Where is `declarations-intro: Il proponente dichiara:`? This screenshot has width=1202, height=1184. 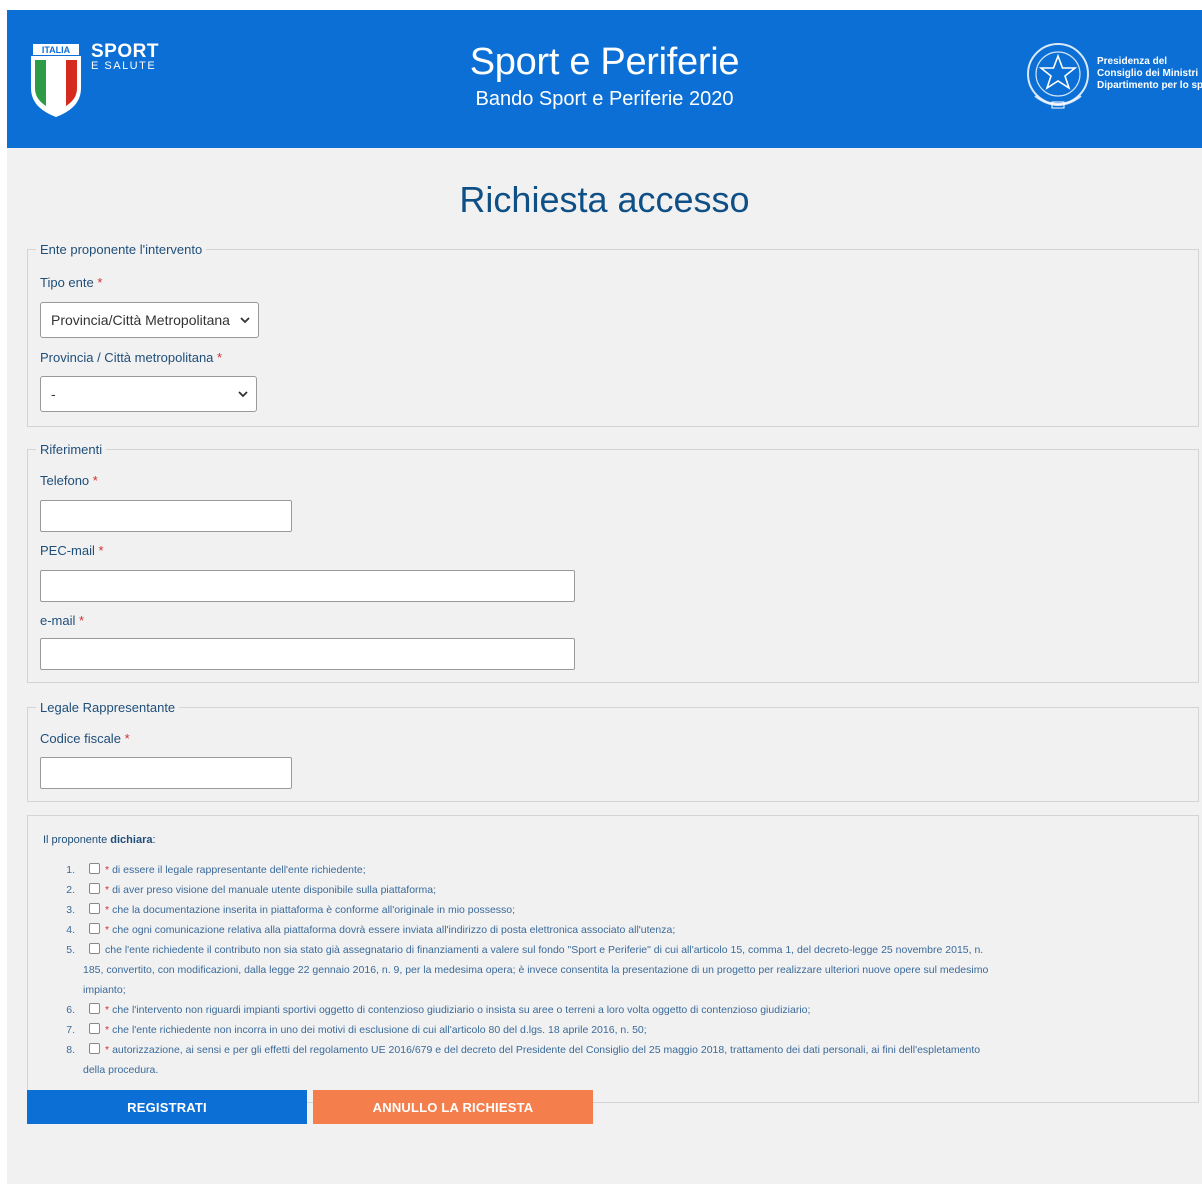 declarations-intro: Il proponente dichiara: is located at coordinates (99, 840).